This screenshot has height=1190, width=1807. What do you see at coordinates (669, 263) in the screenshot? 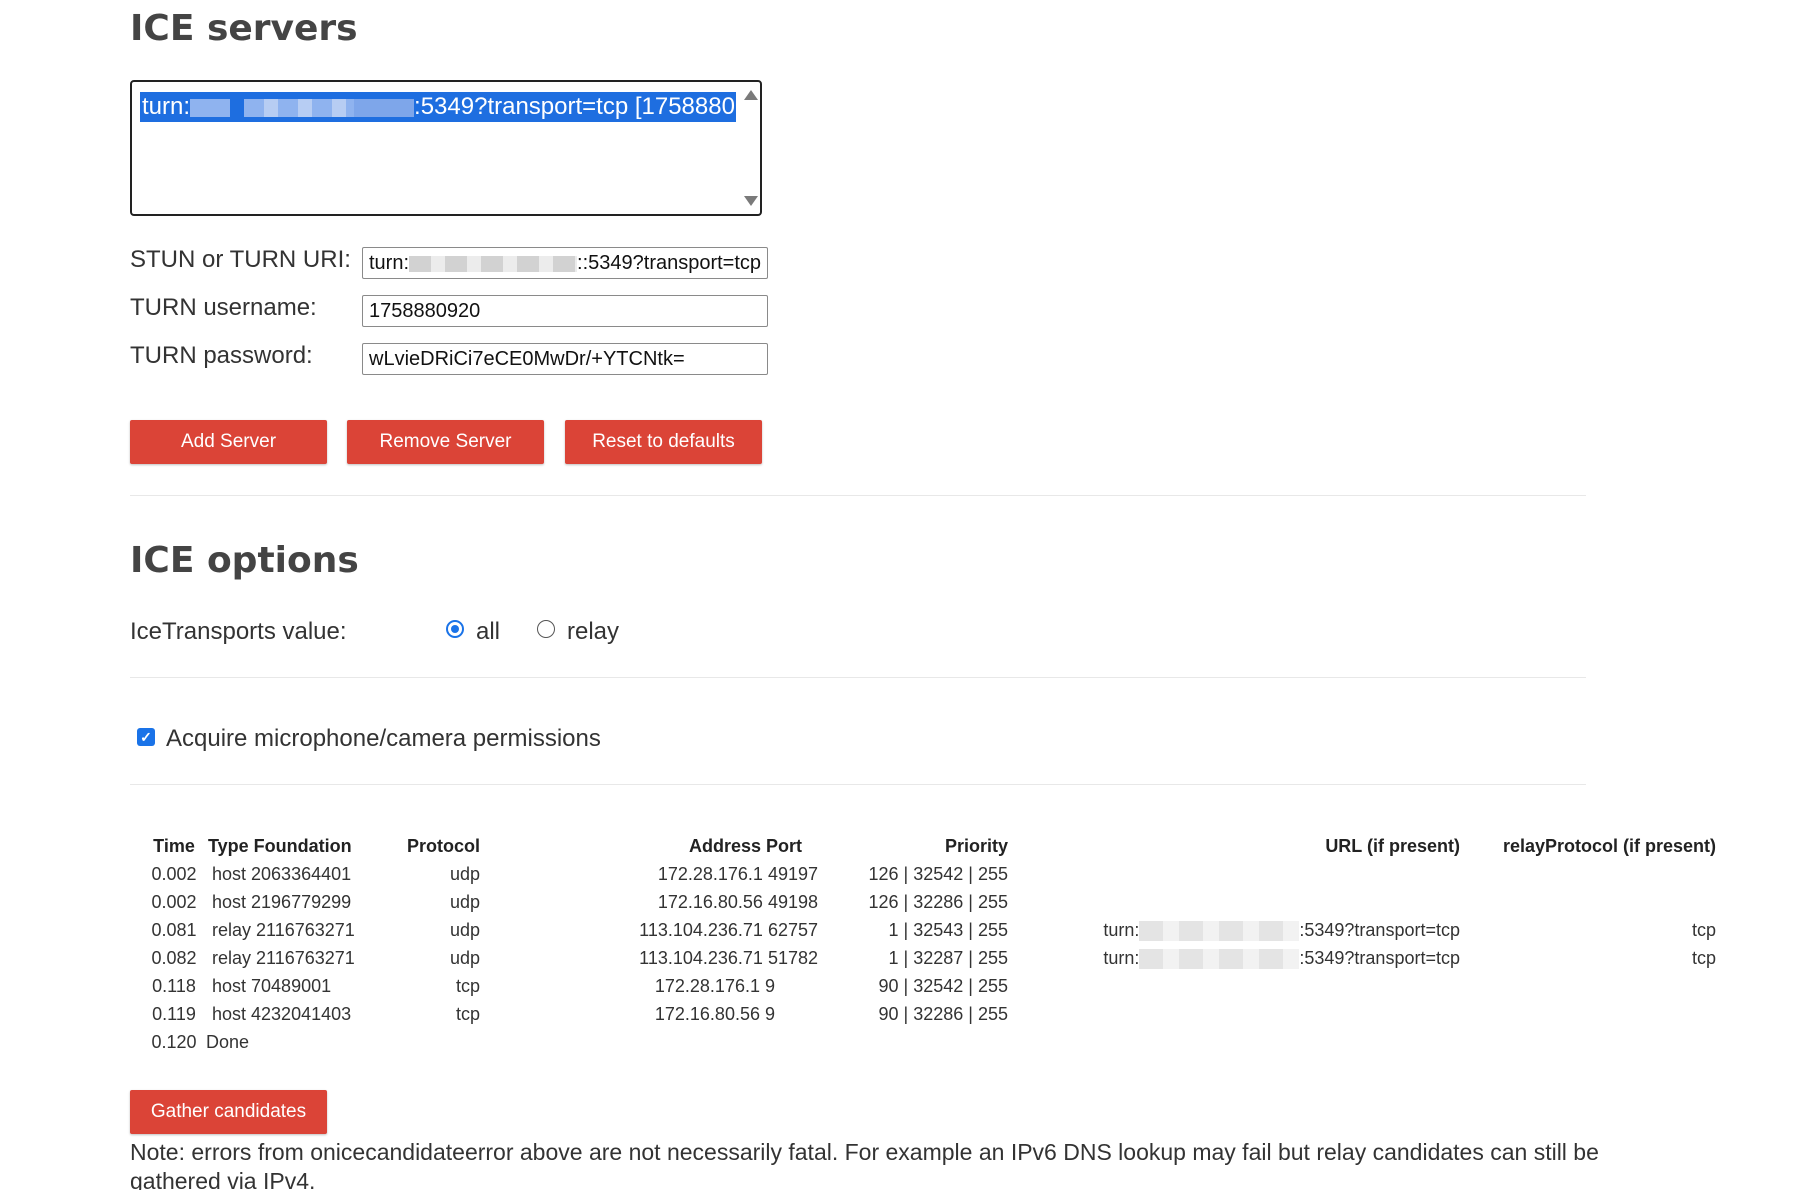
I see `stun-uri-suffix: ::5349?transport=tcp` at bounding box center [669, 263].